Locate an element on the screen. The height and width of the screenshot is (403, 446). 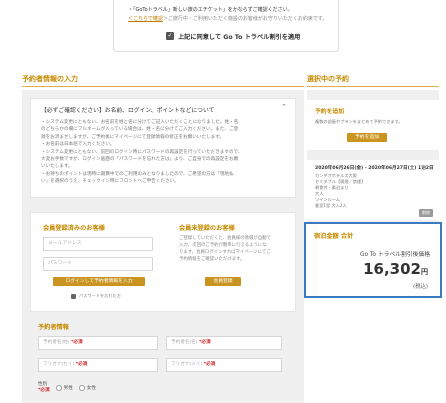
add-plan-box: 予約を追加 複数の部屋やプランをまとめて予約できます。 予約を追加 is located at coordinates (373, 125).